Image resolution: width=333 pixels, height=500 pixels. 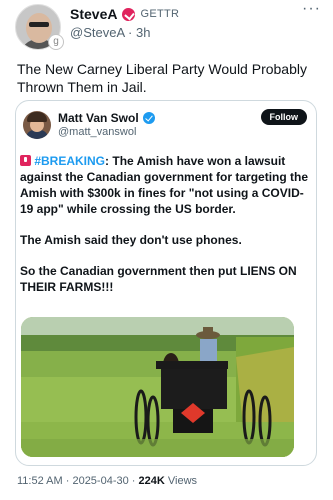 I want to click on author-handle-row: @SteveA · 3h, so click(x=110, y=32).